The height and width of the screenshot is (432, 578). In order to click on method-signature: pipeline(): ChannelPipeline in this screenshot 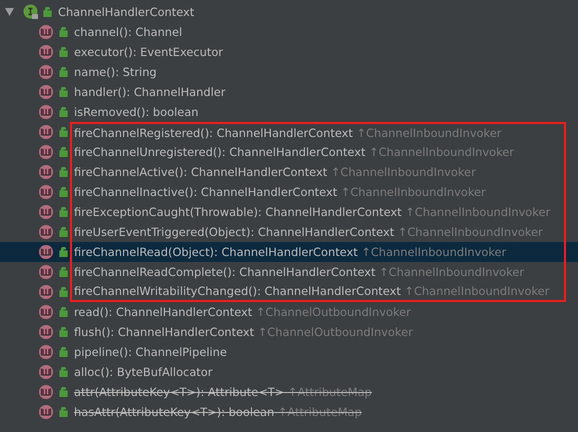, I will do `click(150, 352)`.